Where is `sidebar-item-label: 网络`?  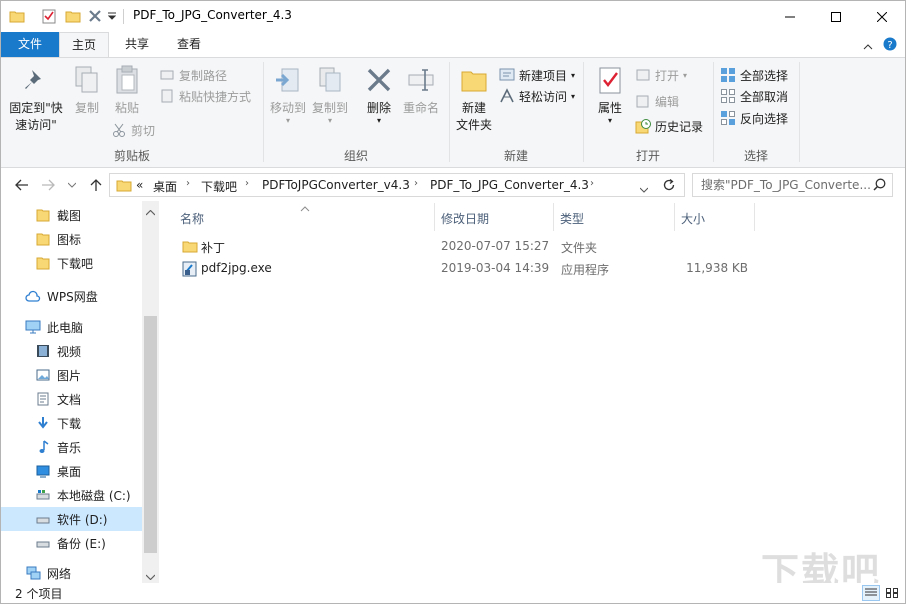 sidebar-item-label: 网络 is located at coordinates (59, 573).